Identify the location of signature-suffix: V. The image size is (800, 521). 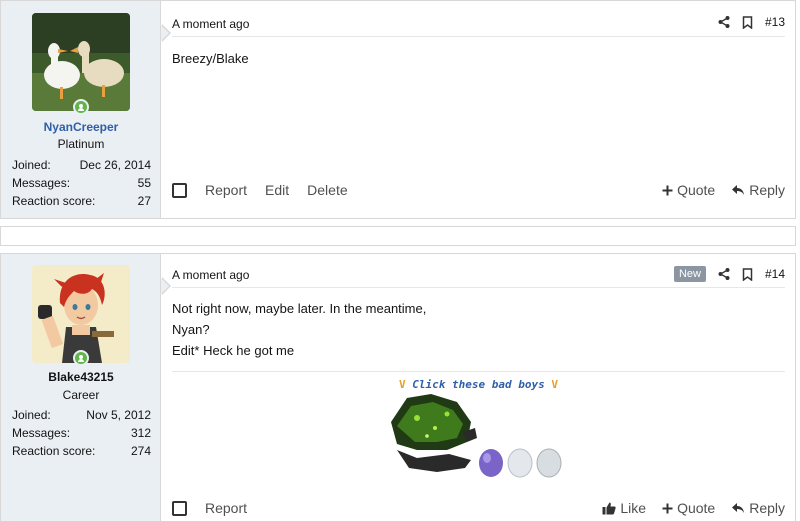
(554, 384).